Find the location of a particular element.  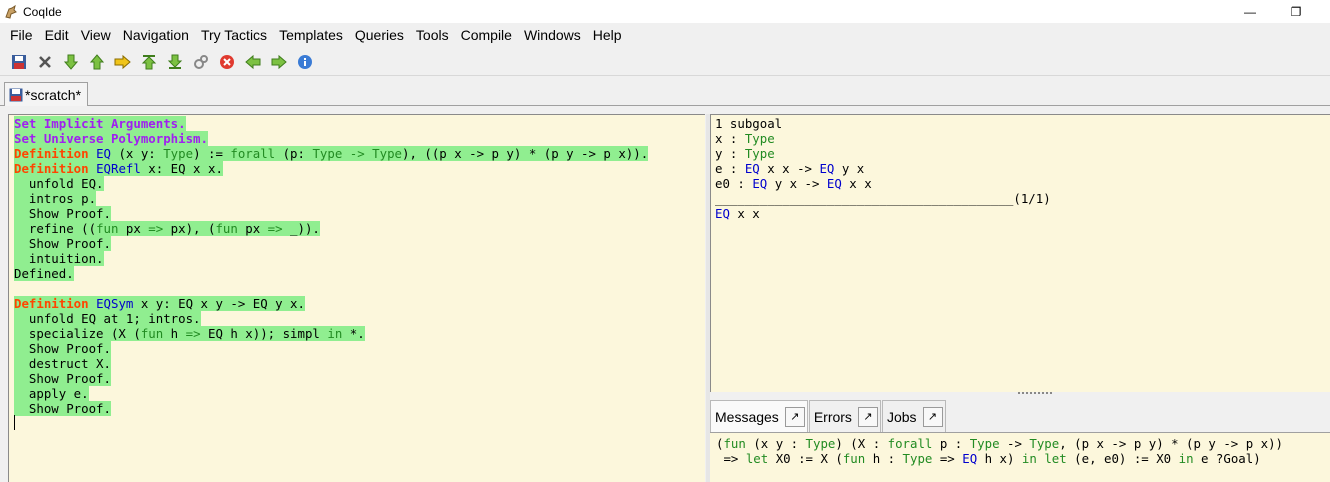

about-button is located at coordinates (305, 62).